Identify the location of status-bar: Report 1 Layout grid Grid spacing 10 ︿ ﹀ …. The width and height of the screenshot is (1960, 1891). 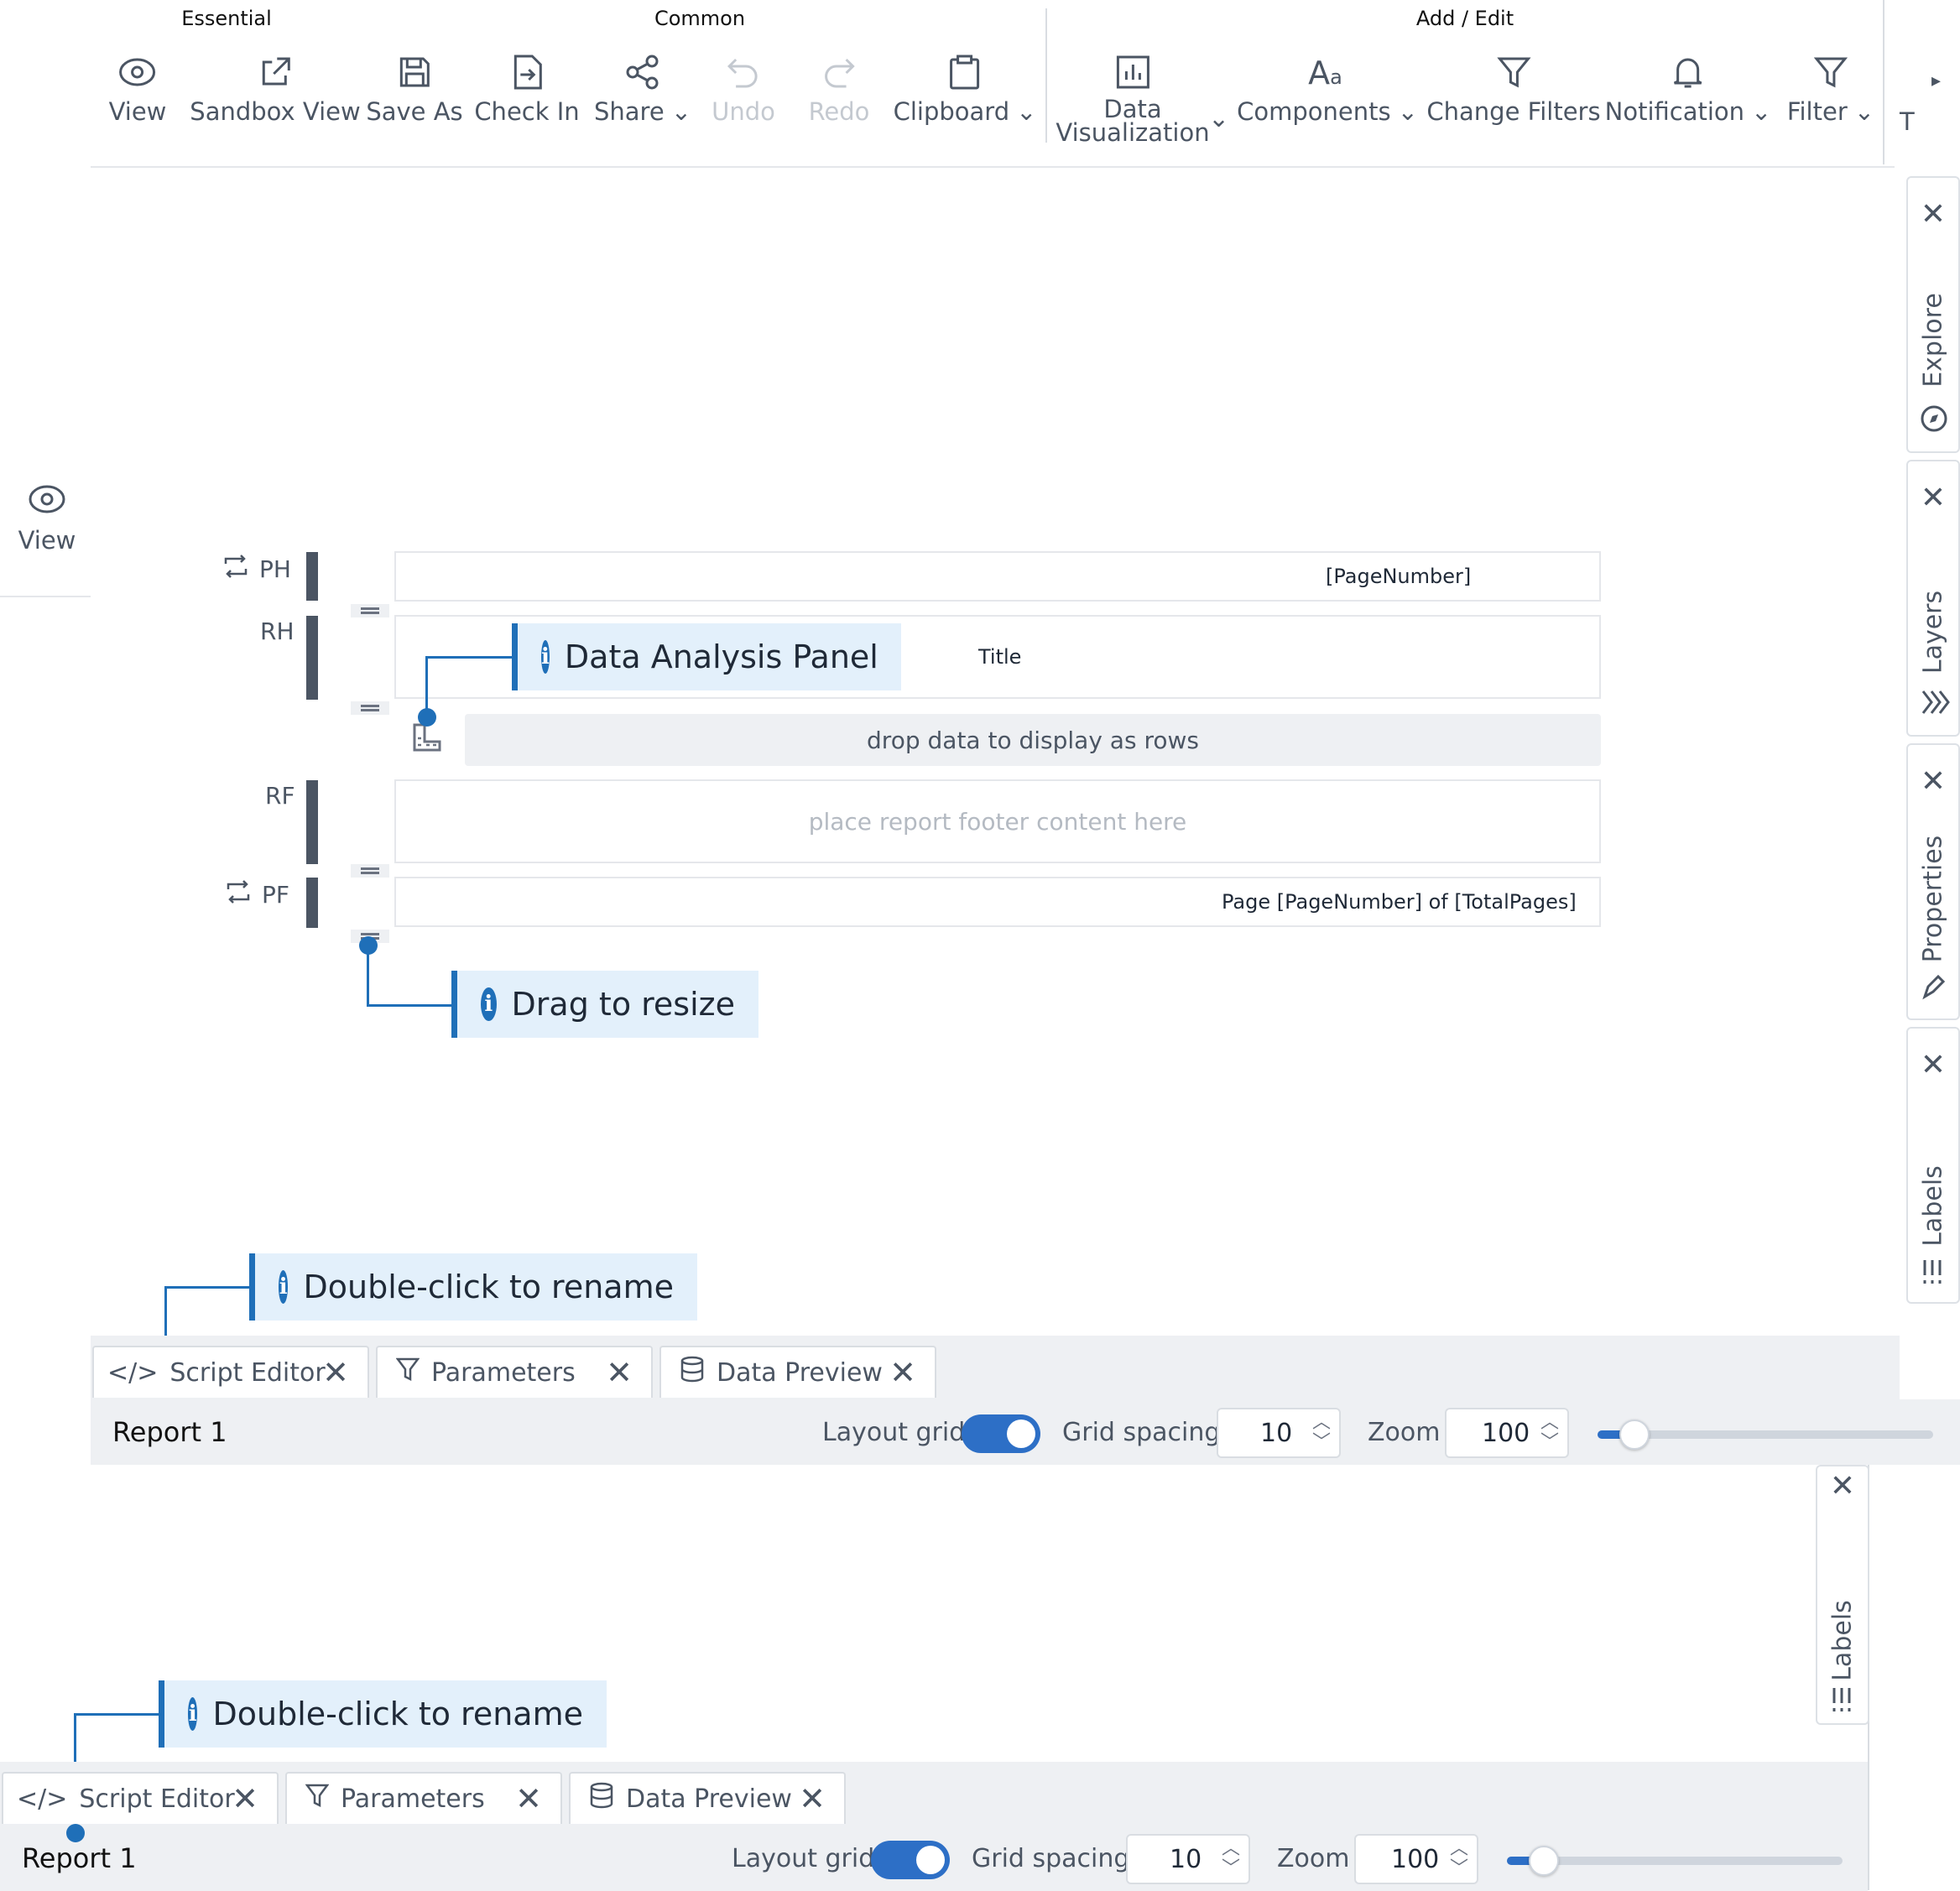
(934, 1858).